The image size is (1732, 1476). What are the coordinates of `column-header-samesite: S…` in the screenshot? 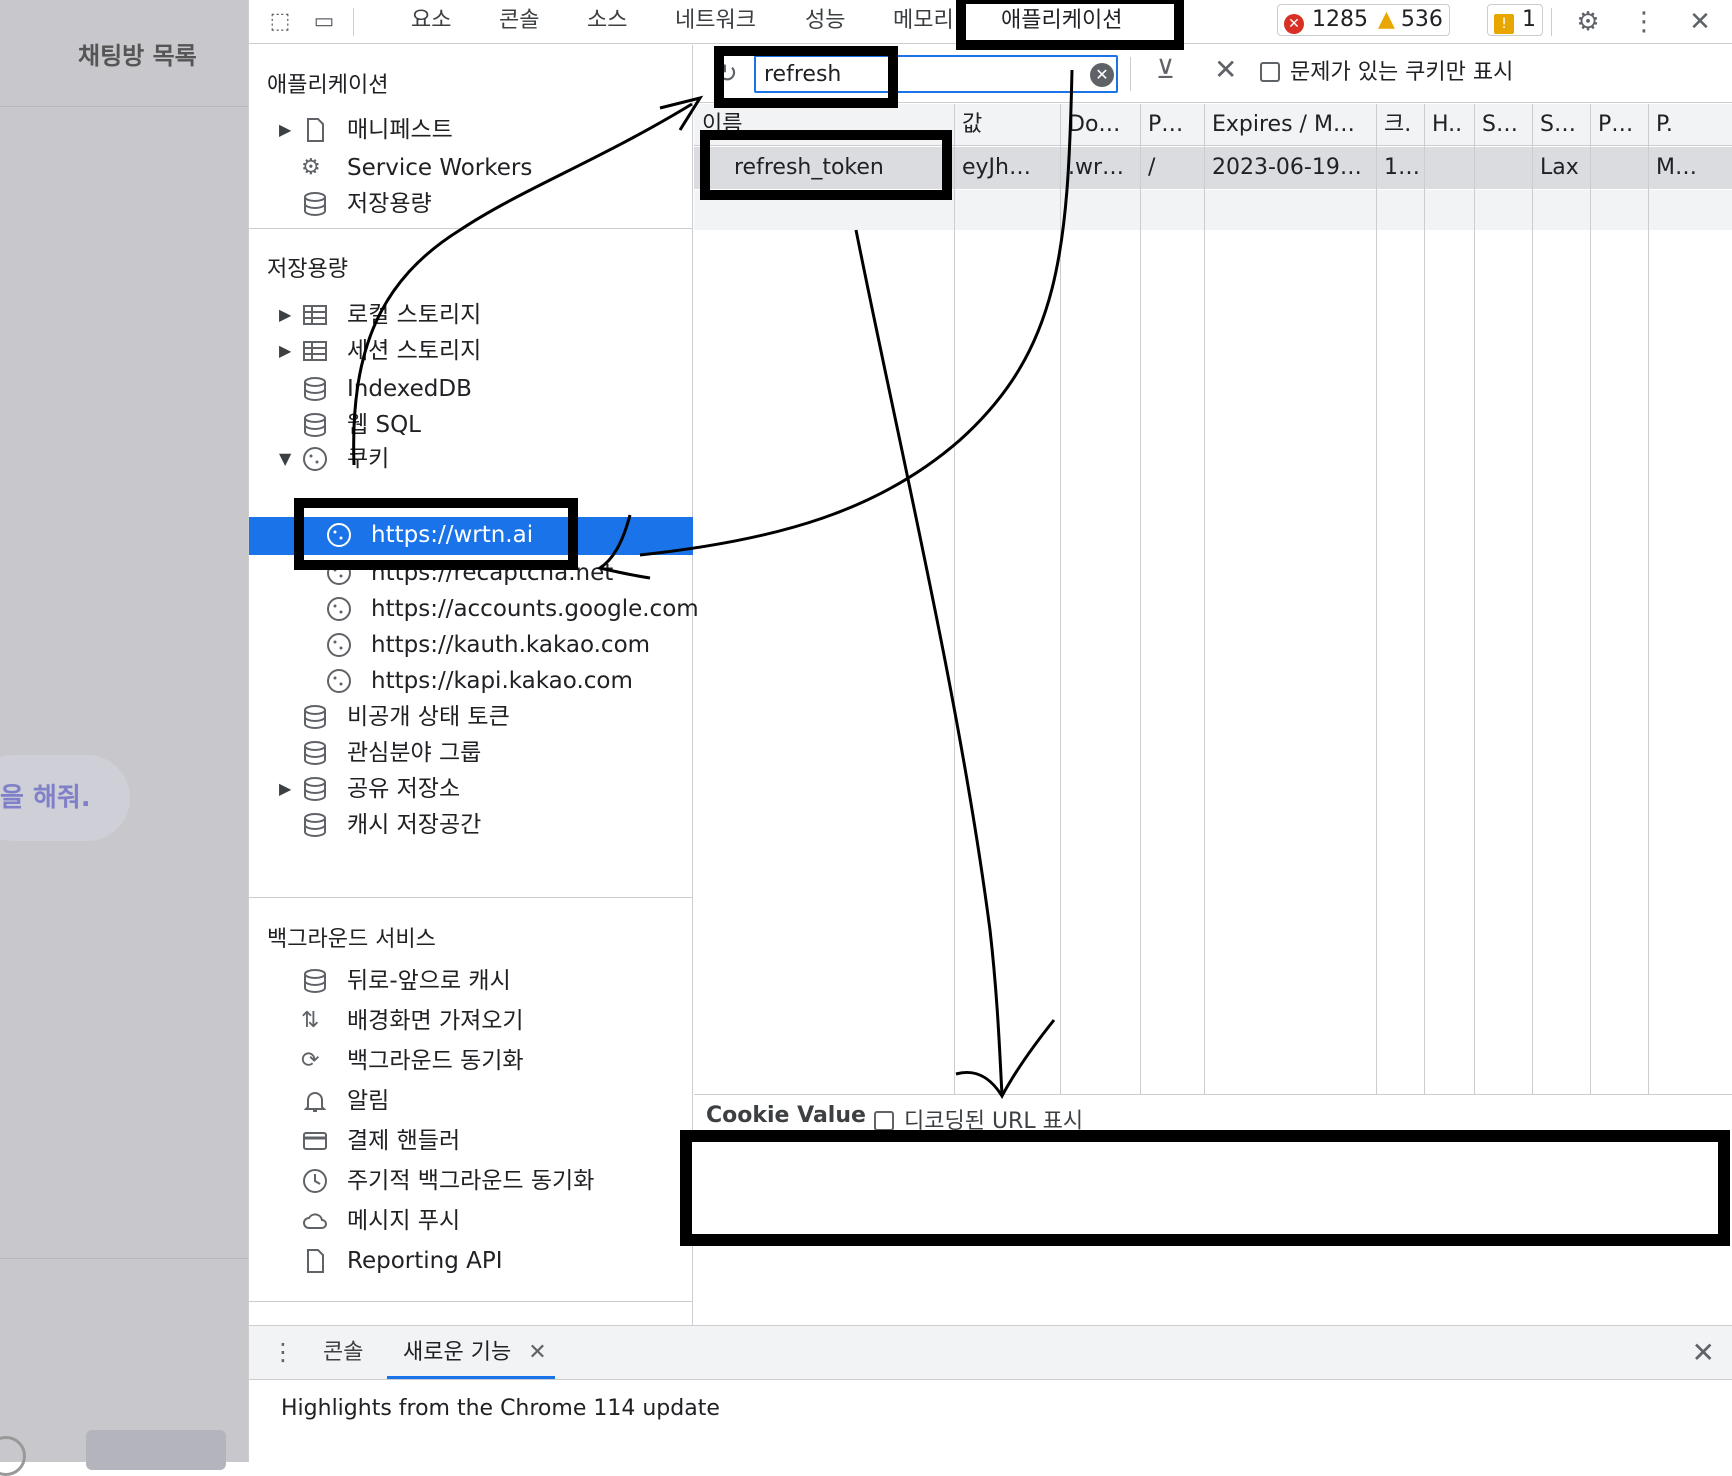 It's located at (1561, 125).